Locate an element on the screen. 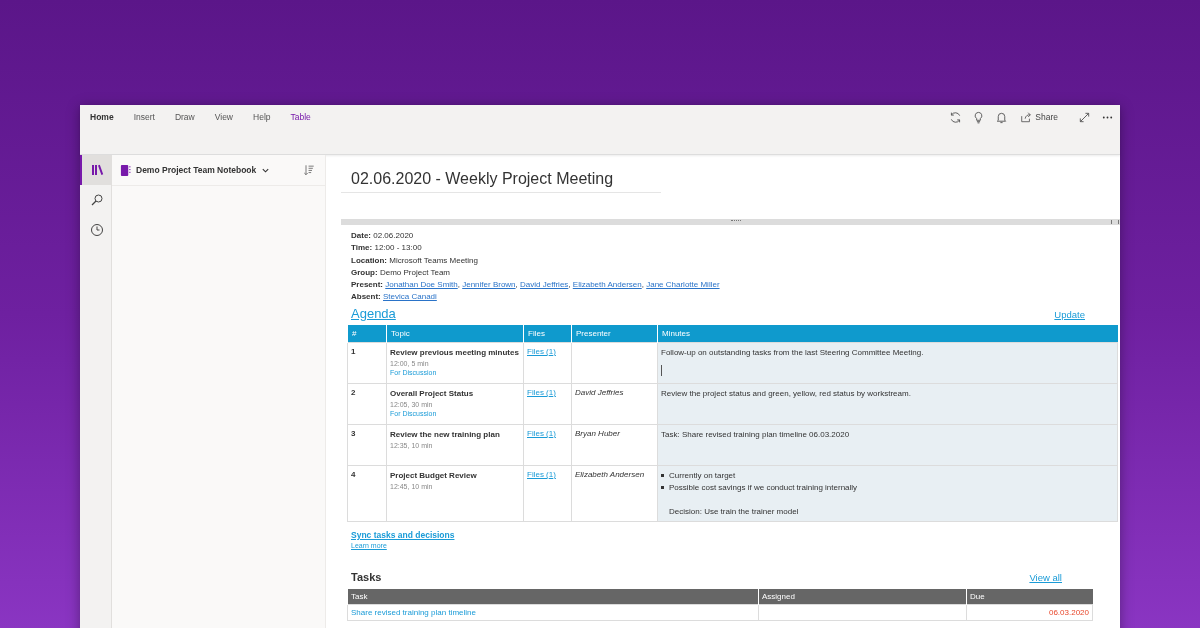 The image size is (1200, 628). ribbon-tab: Help is located at coordinates (262, 117).